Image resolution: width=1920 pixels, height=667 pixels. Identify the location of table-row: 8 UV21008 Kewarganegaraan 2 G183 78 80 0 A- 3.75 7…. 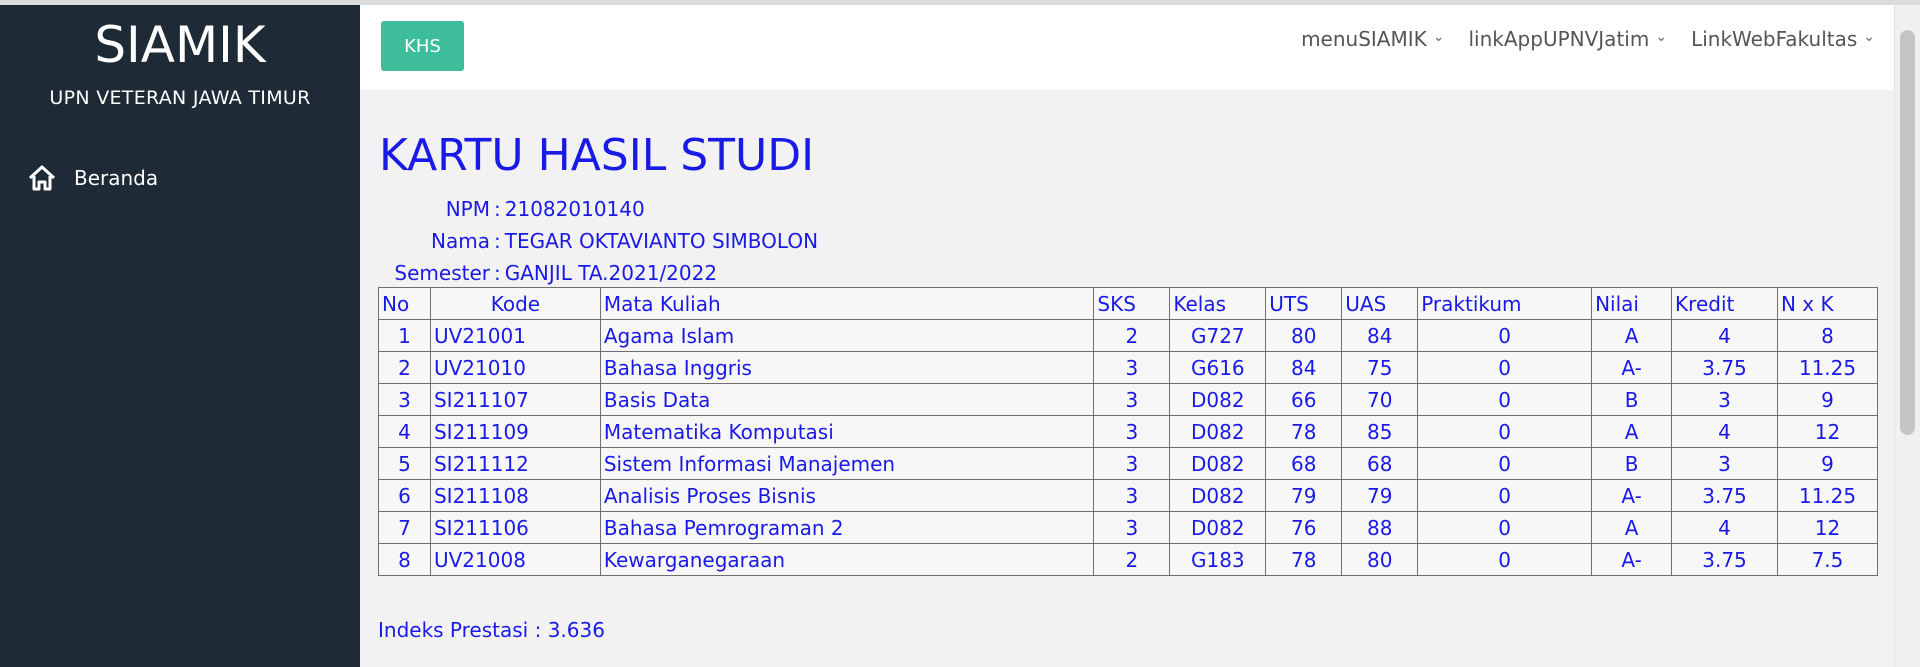
(1128, 559).